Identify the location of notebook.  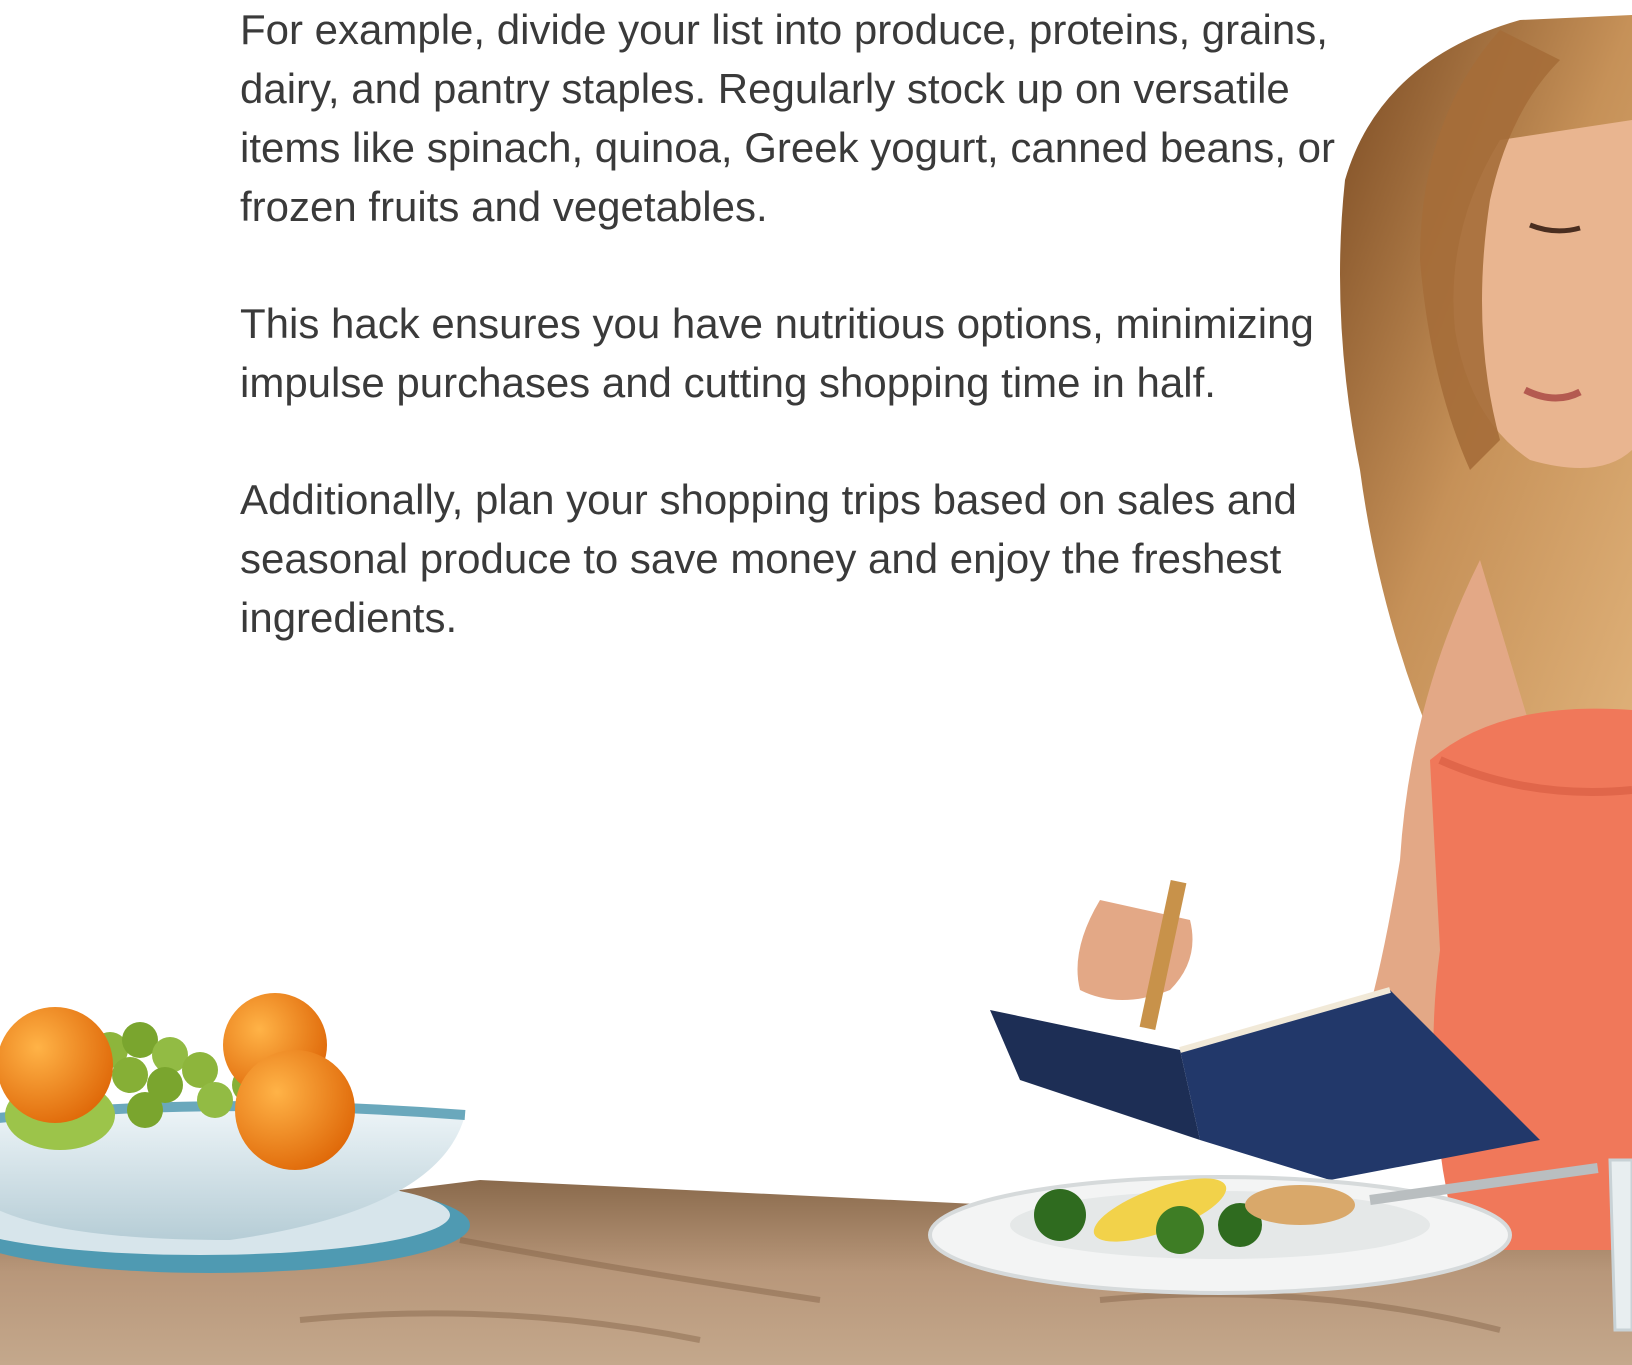
(1265, 1083).